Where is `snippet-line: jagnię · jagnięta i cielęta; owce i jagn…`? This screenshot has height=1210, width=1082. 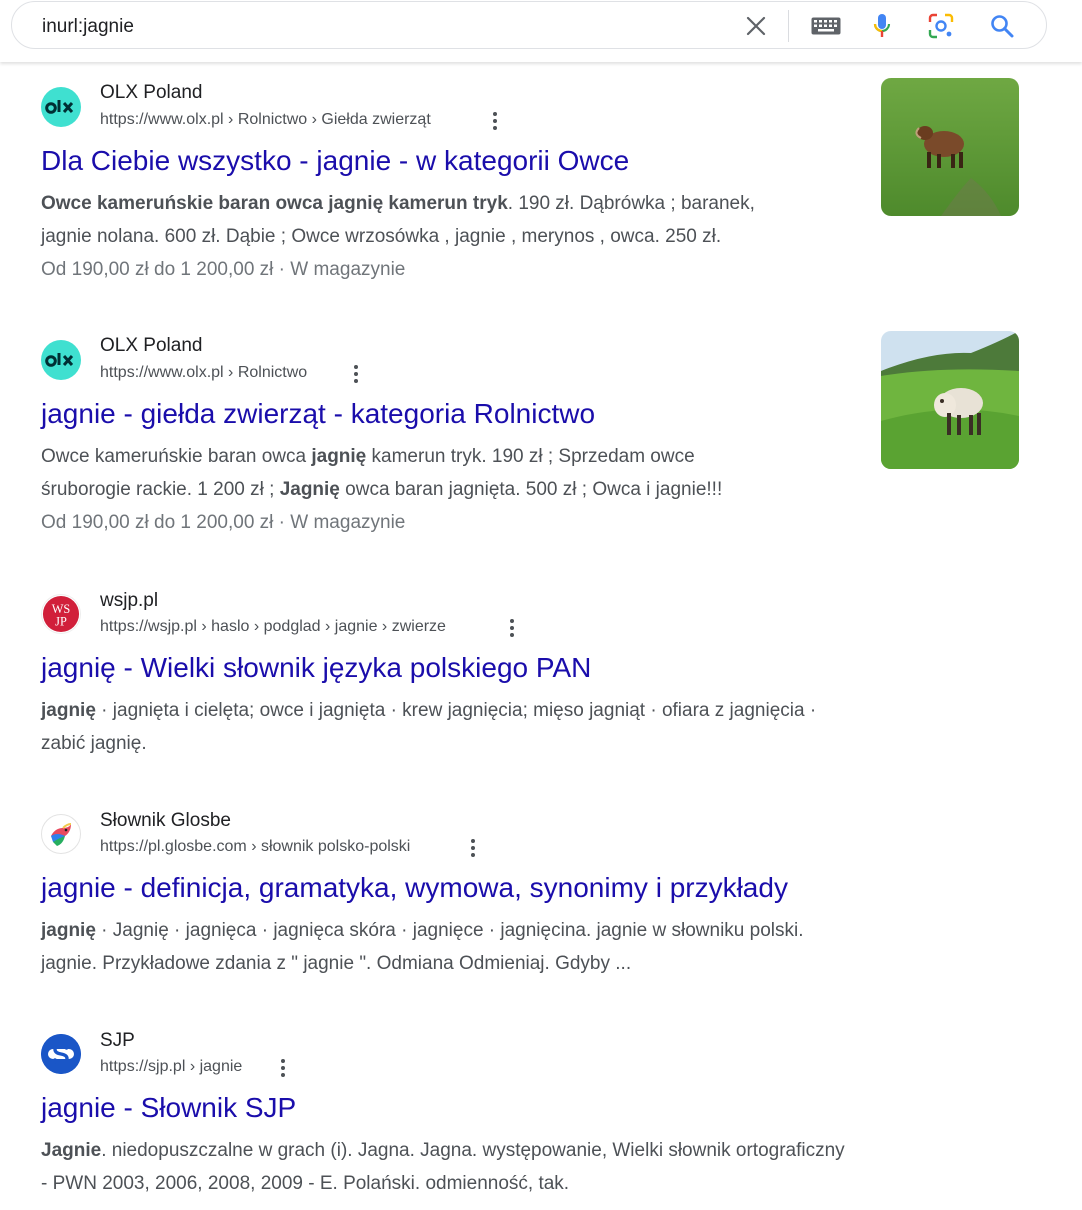 snippet-line: jagnię · jagnięta i cielęta; owce i jagn… is located at coordinates (481, 710).